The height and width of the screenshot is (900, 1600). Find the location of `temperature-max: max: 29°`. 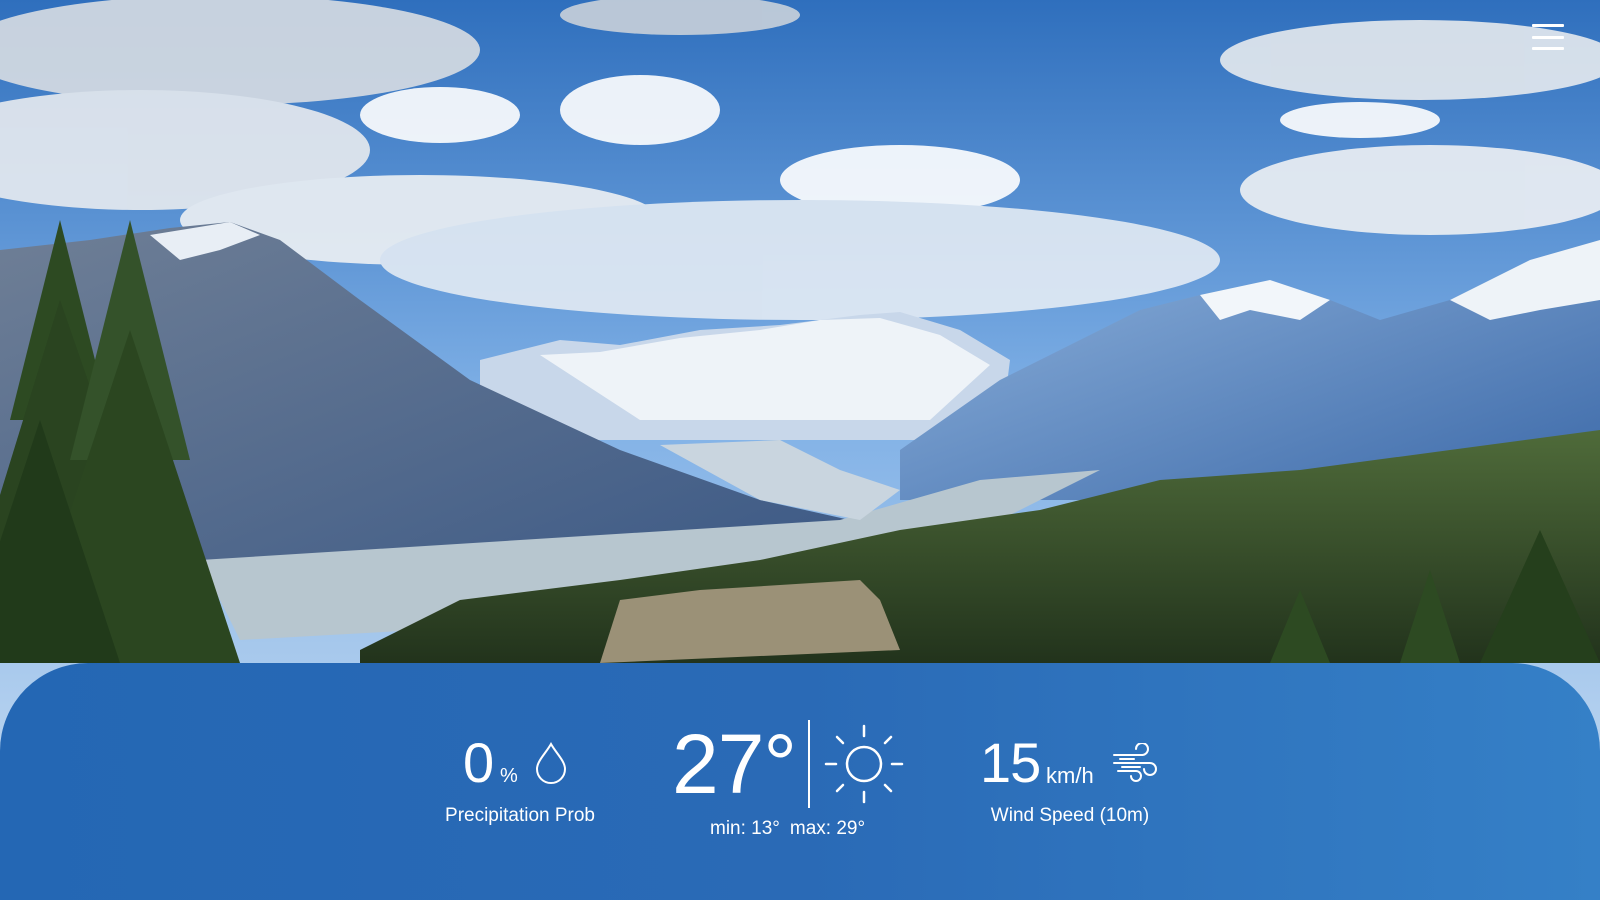

temperature-max: max: 29° is located at coordinates (827, 828).